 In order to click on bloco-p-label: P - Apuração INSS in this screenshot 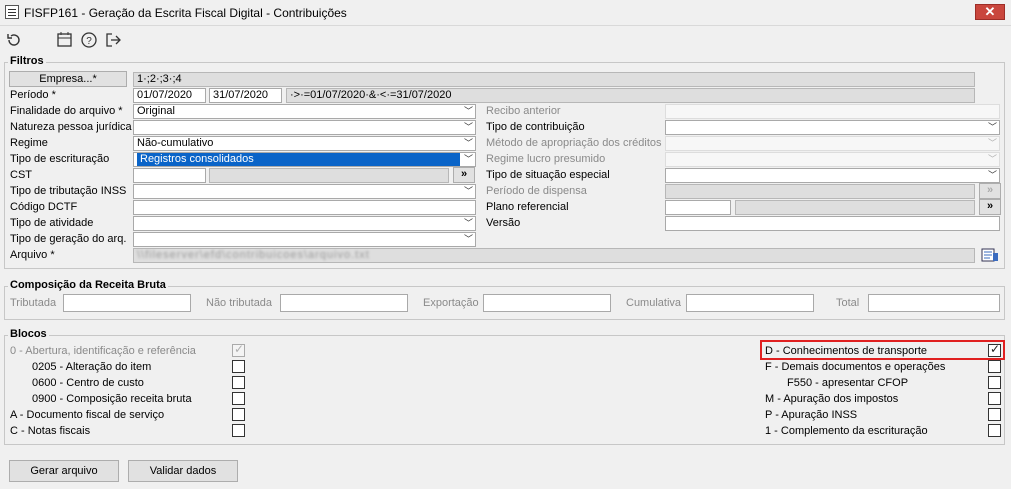, I will do `click(811, 415)`.